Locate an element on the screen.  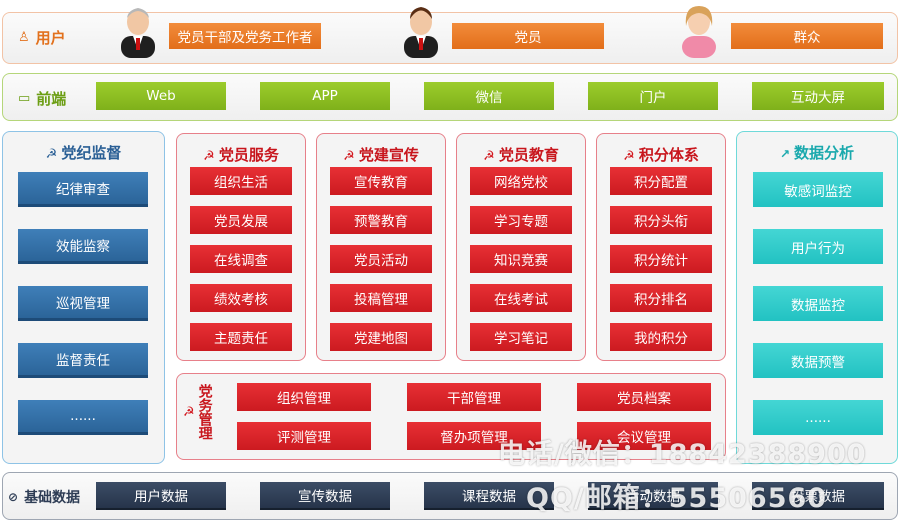
module-item: 党员活动 is located at coordinates (381, 259).